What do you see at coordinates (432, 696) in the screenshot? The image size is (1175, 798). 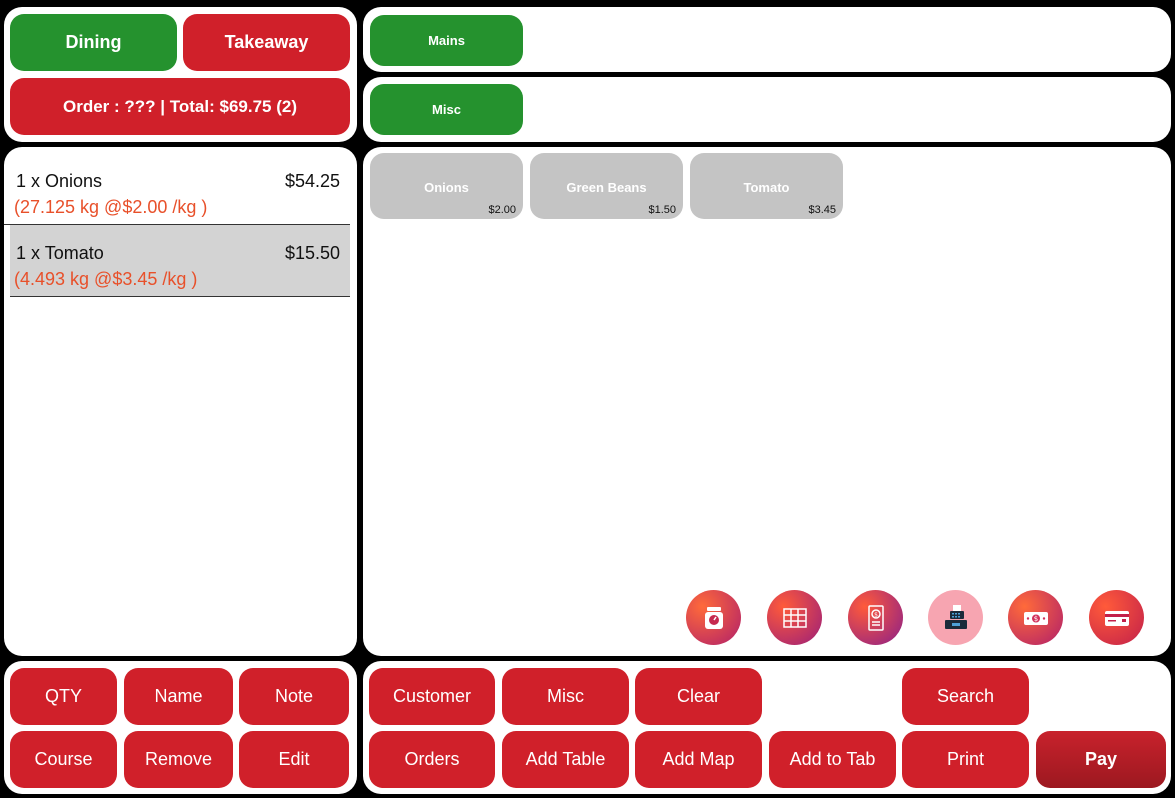 I see `customer-button: Customer` at bounding box center [432, 696].